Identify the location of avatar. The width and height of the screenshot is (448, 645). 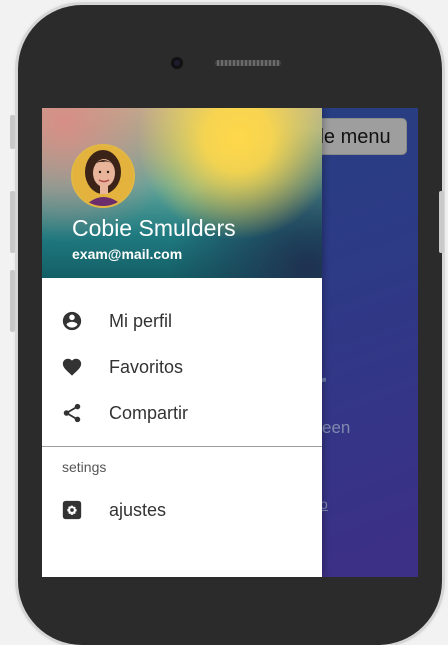
(103, 176).